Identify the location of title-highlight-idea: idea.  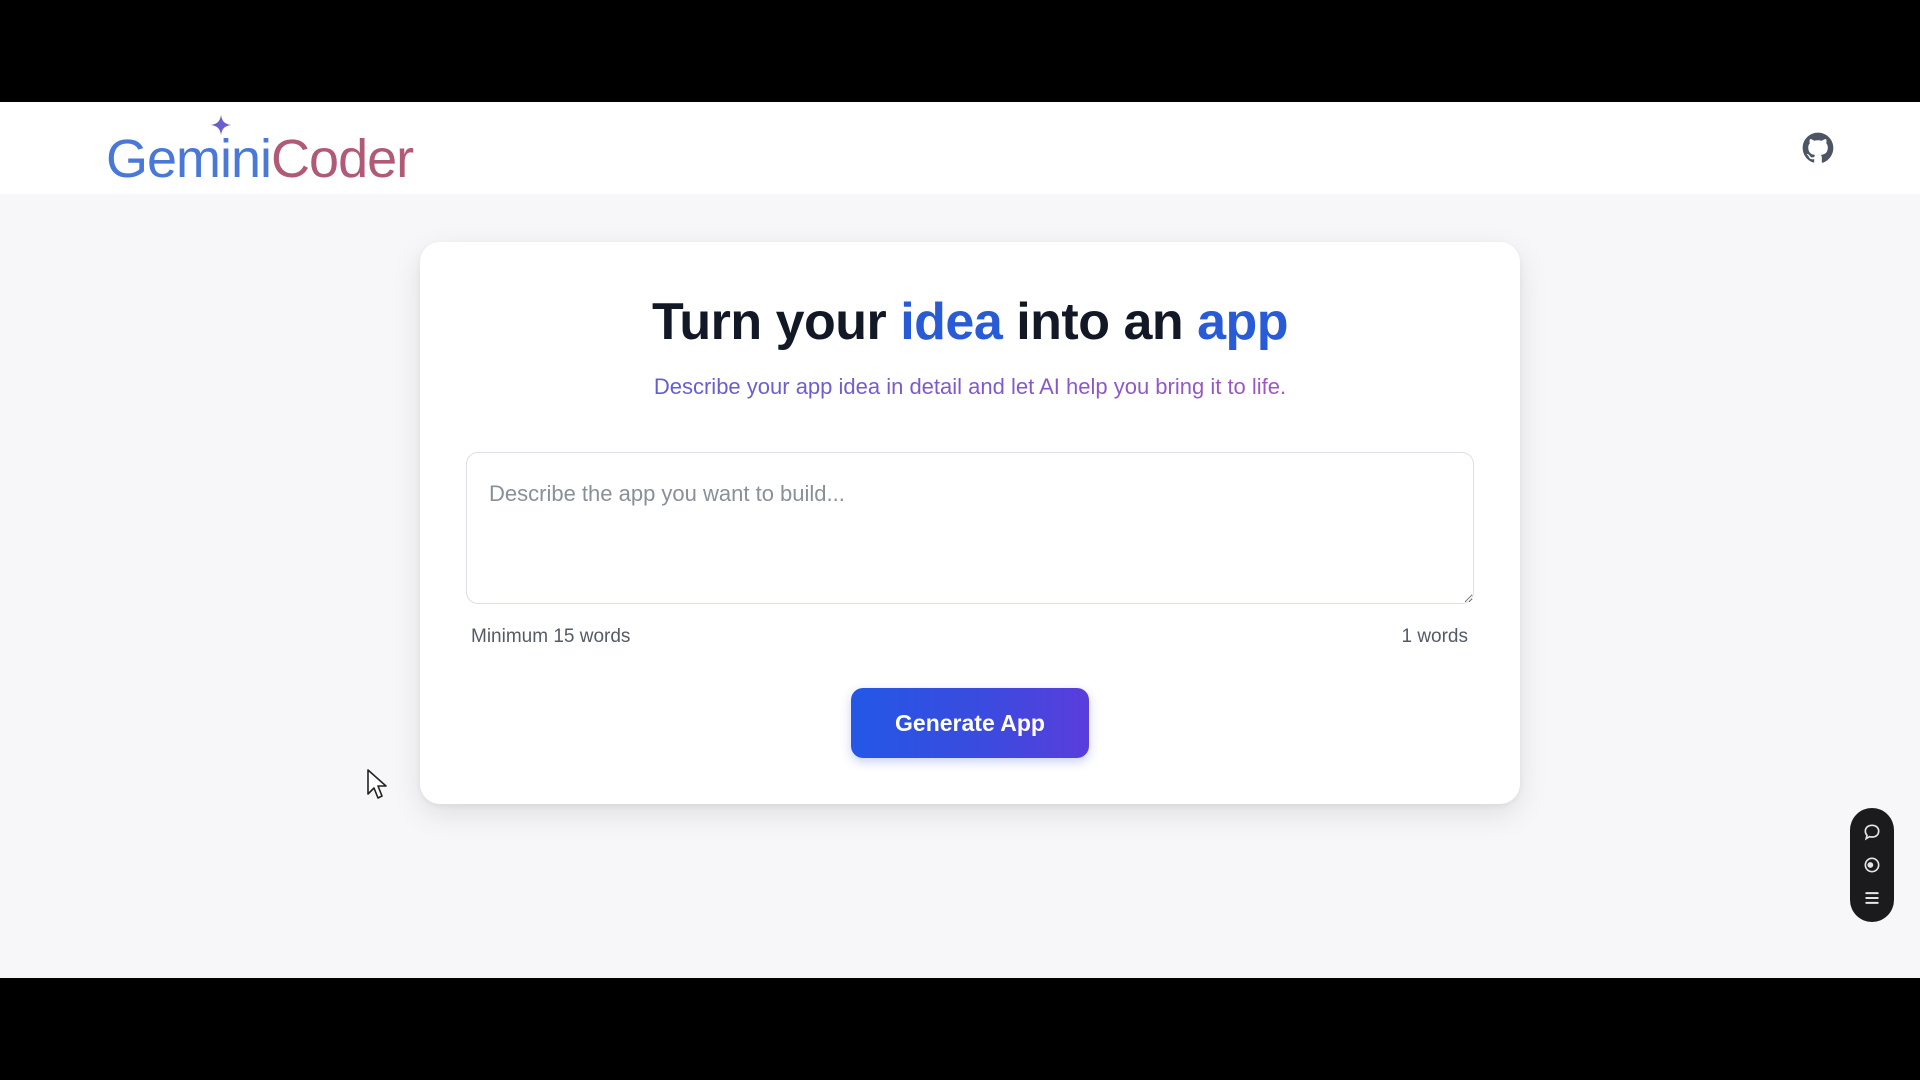
(951, 322).